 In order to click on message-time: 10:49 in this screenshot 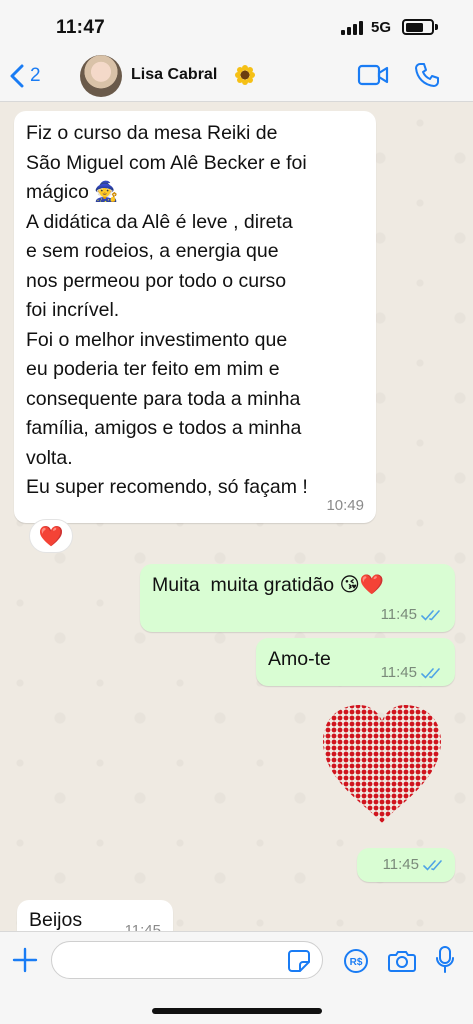, I will do `click(345, 505)`.